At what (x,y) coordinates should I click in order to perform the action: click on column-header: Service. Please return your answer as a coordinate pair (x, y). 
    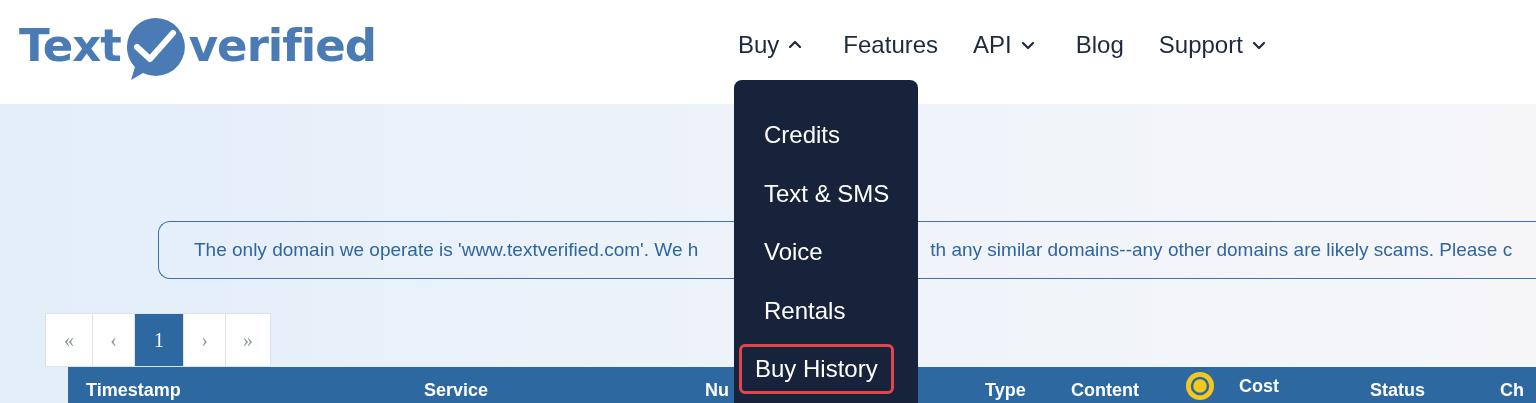
    Looking at the image, I should click on (456, 390).